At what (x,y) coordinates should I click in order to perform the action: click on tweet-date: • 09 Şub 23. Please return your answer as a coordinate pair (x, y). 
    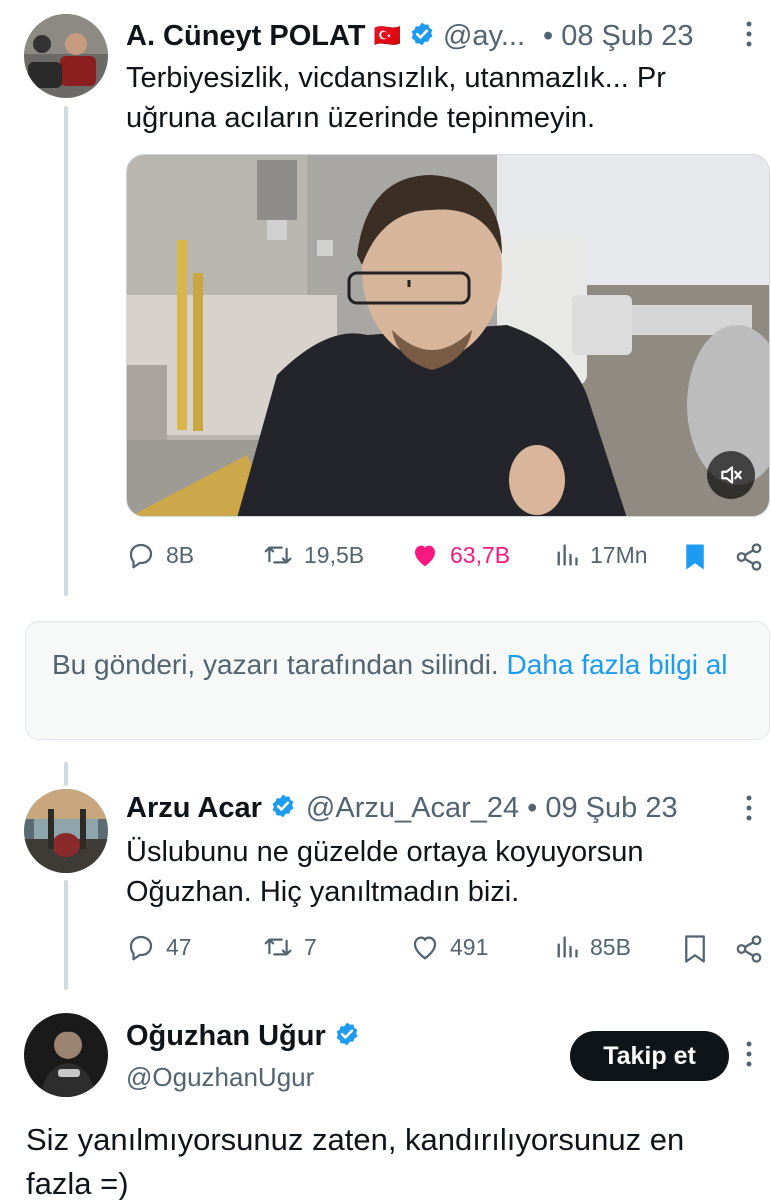
    Looking at the image, I should click on (602, 808).